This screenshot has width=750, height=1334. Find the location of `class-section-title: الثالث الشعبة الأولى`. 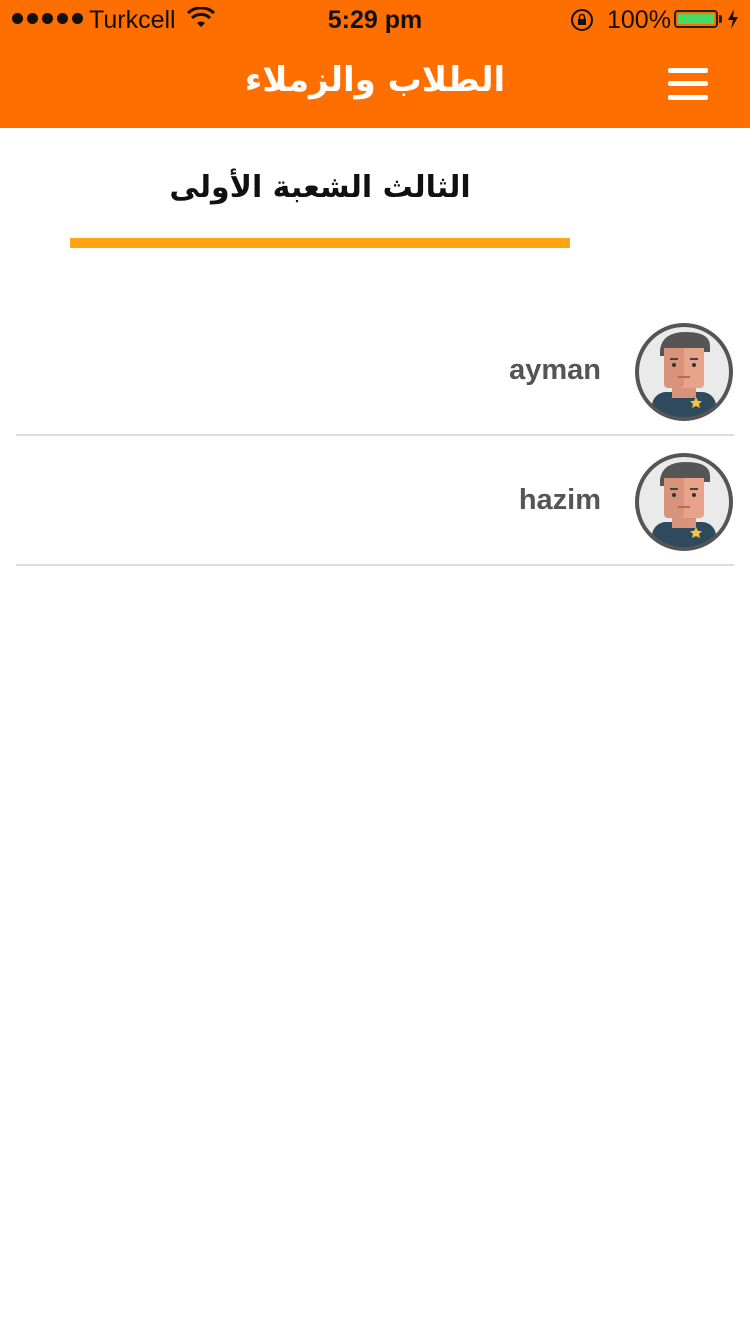

class-section-title: الثالث الشعبة الأولى is located at coordinates (320, 187).